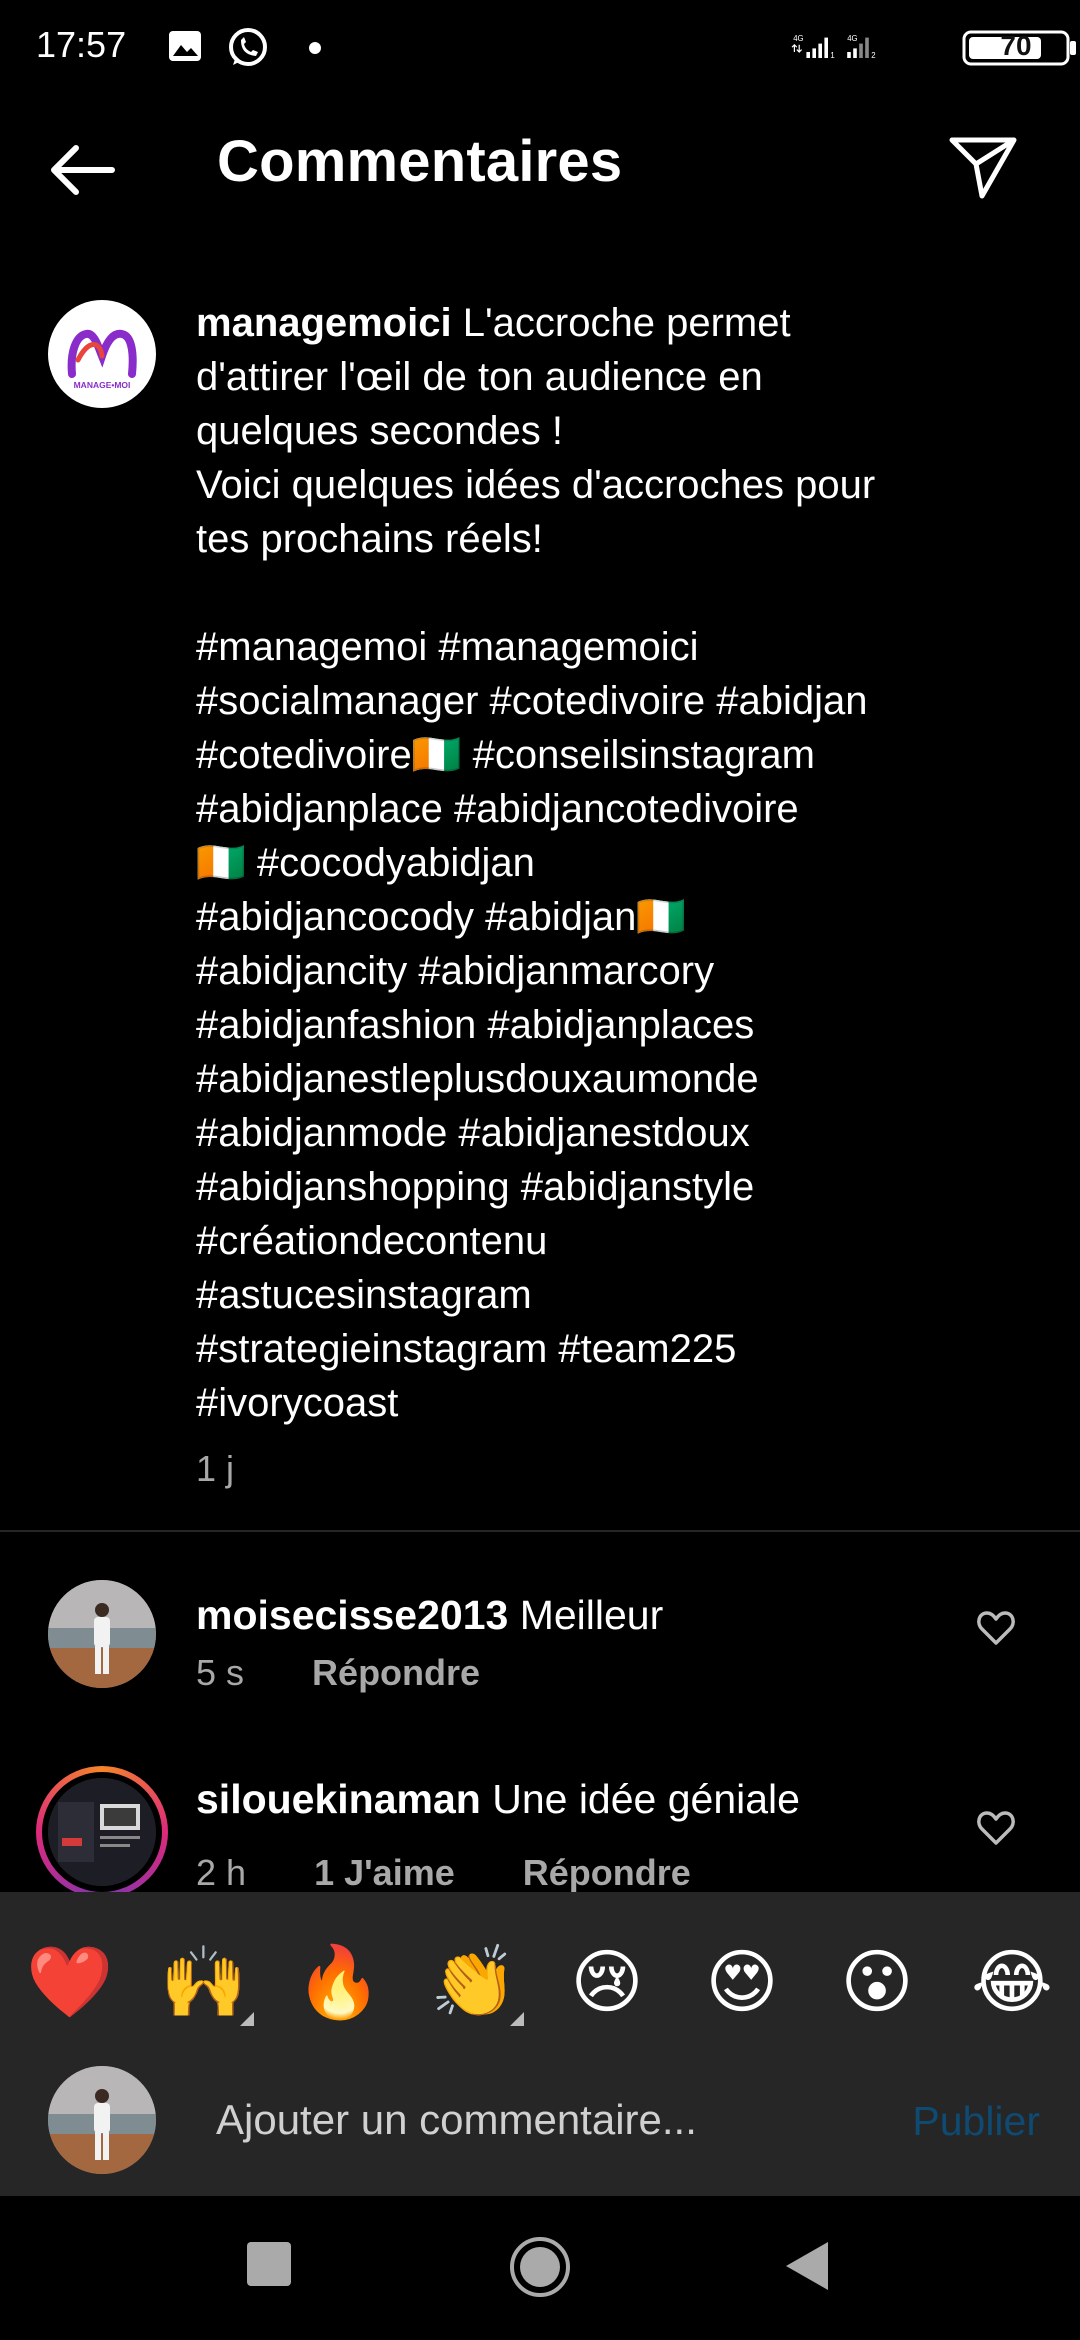 This screenshot has height=2340, width=1080. I want to click on caption-avatar: MANAGE•MOI, so click(102, 354).